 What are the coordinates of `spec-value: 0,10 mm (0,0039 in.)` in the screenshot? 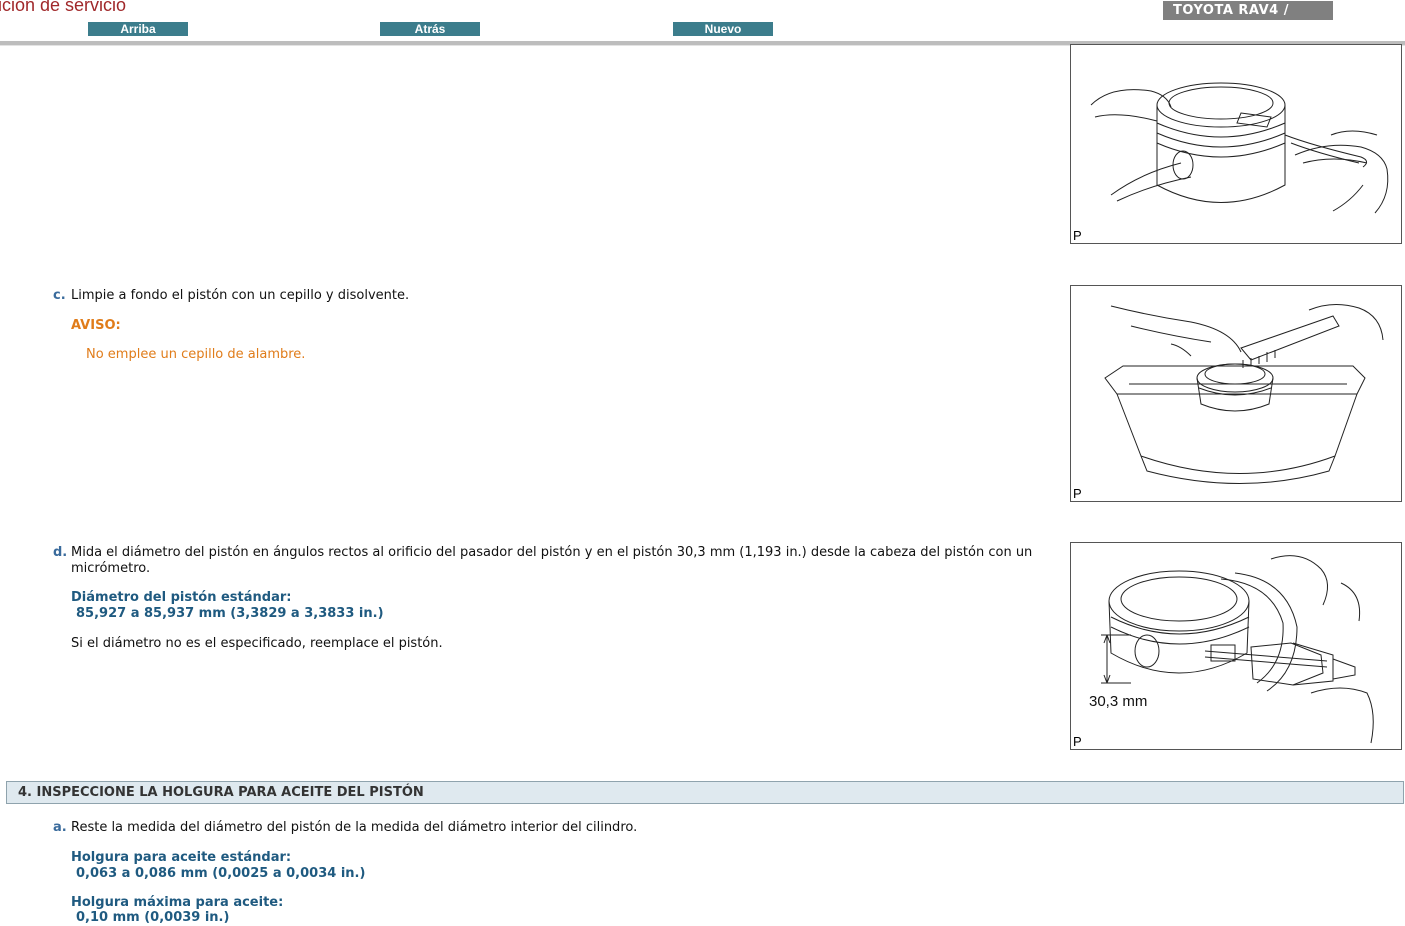 It's located at (153, 917).